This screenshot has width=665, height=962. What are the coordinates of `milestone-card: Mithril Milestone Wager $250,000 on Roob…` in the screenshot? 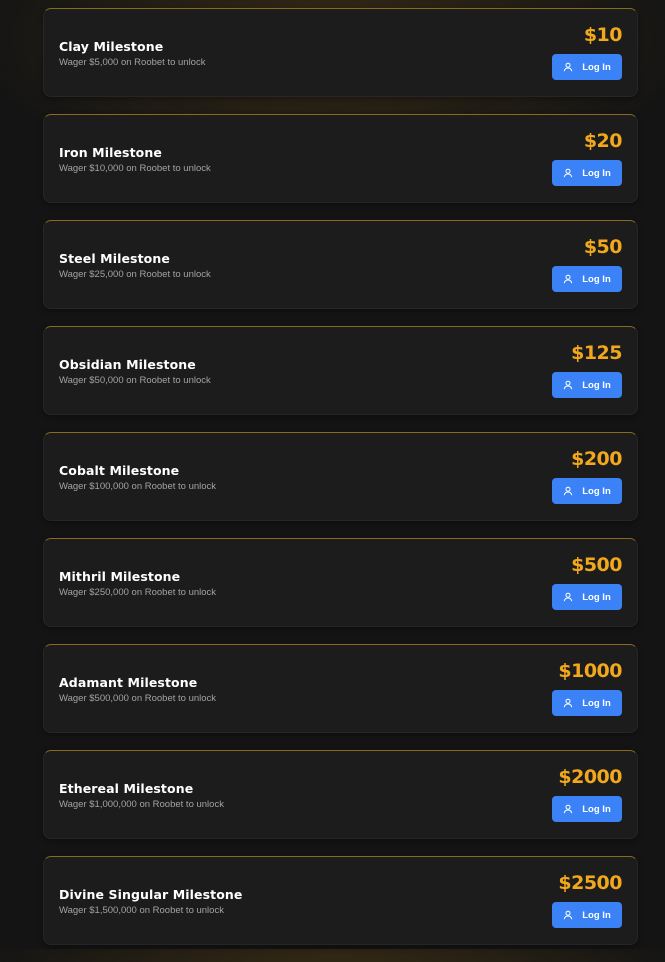 It's located at (340, 582).